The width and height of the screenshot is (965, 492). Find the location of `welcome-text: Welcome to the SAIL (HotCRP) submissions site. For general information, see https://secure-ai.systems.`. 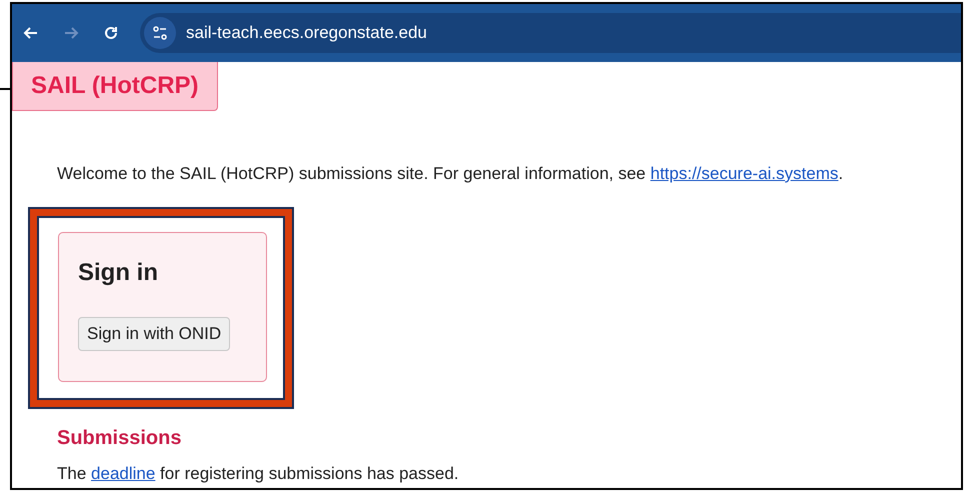

welcome-text: Welcome to the SAIL (HotCRP) submissions site. For general information, see https://secure-ai.systems. is located at coordinates (450, 174).